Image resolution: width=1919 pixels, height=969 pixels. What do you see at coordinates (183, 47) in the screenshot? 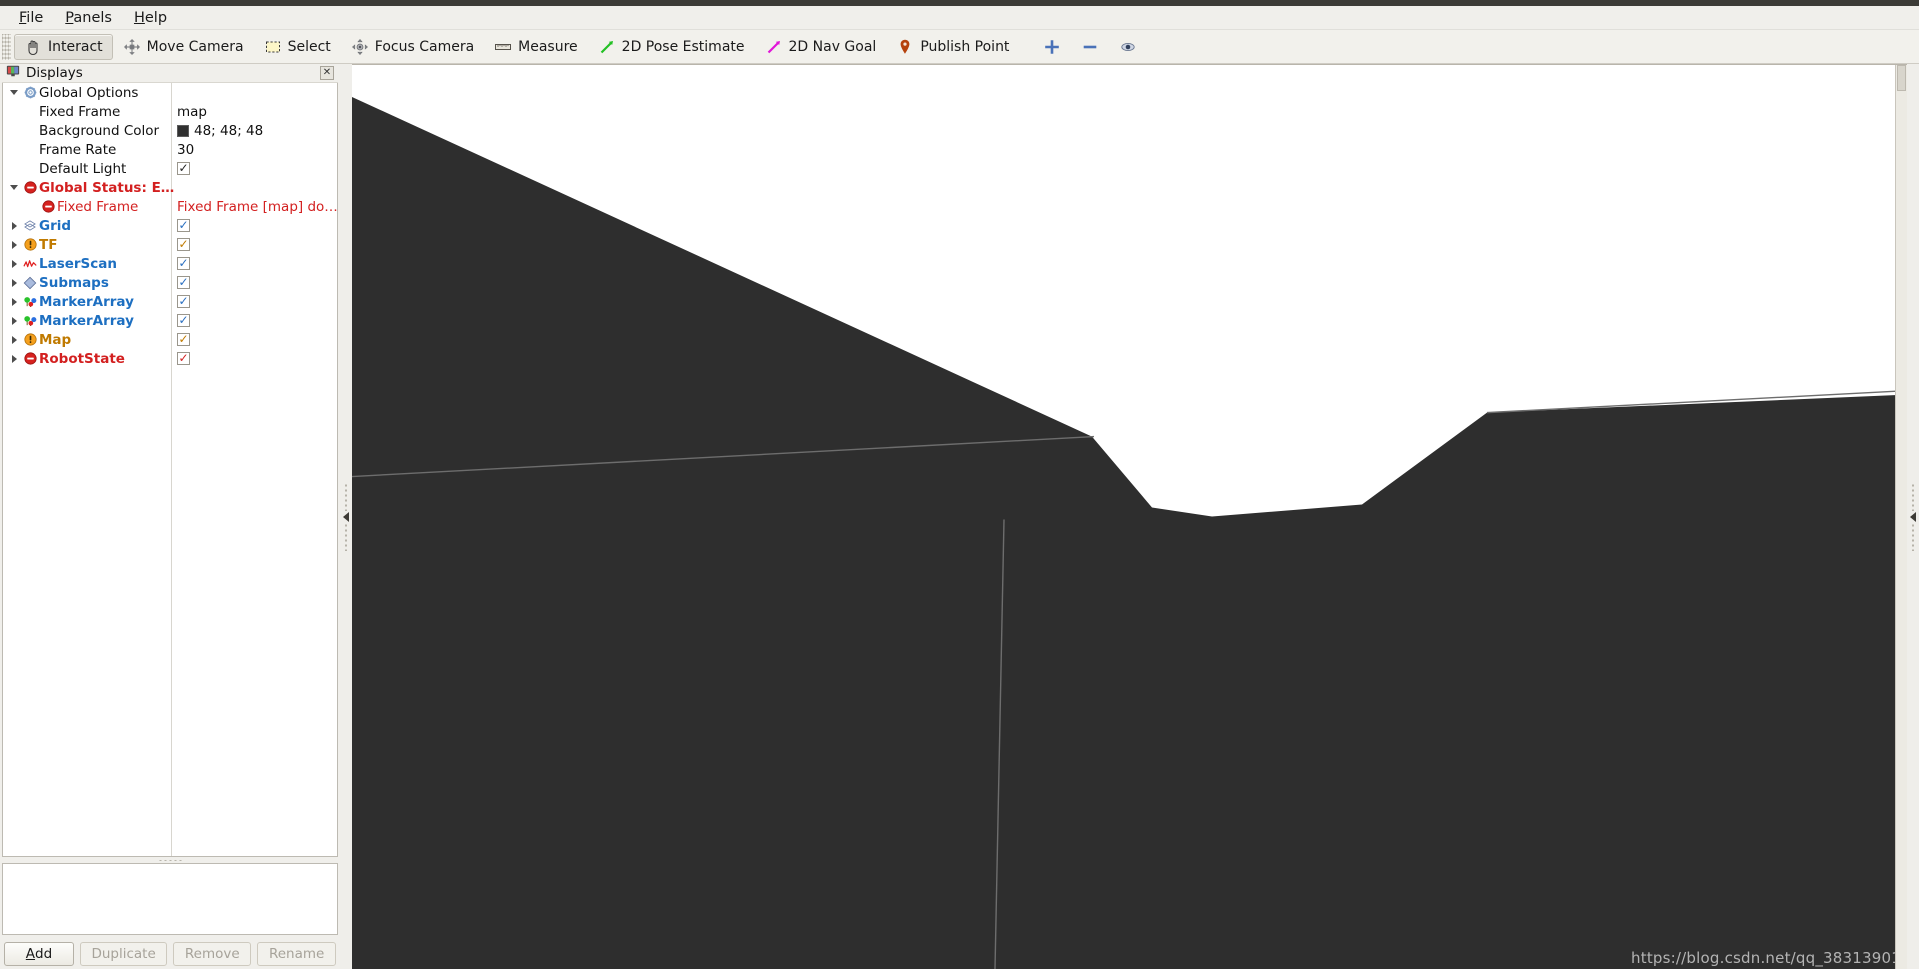
I see `tool-move-camera: Move Camera` at bounding box center [183, 47].